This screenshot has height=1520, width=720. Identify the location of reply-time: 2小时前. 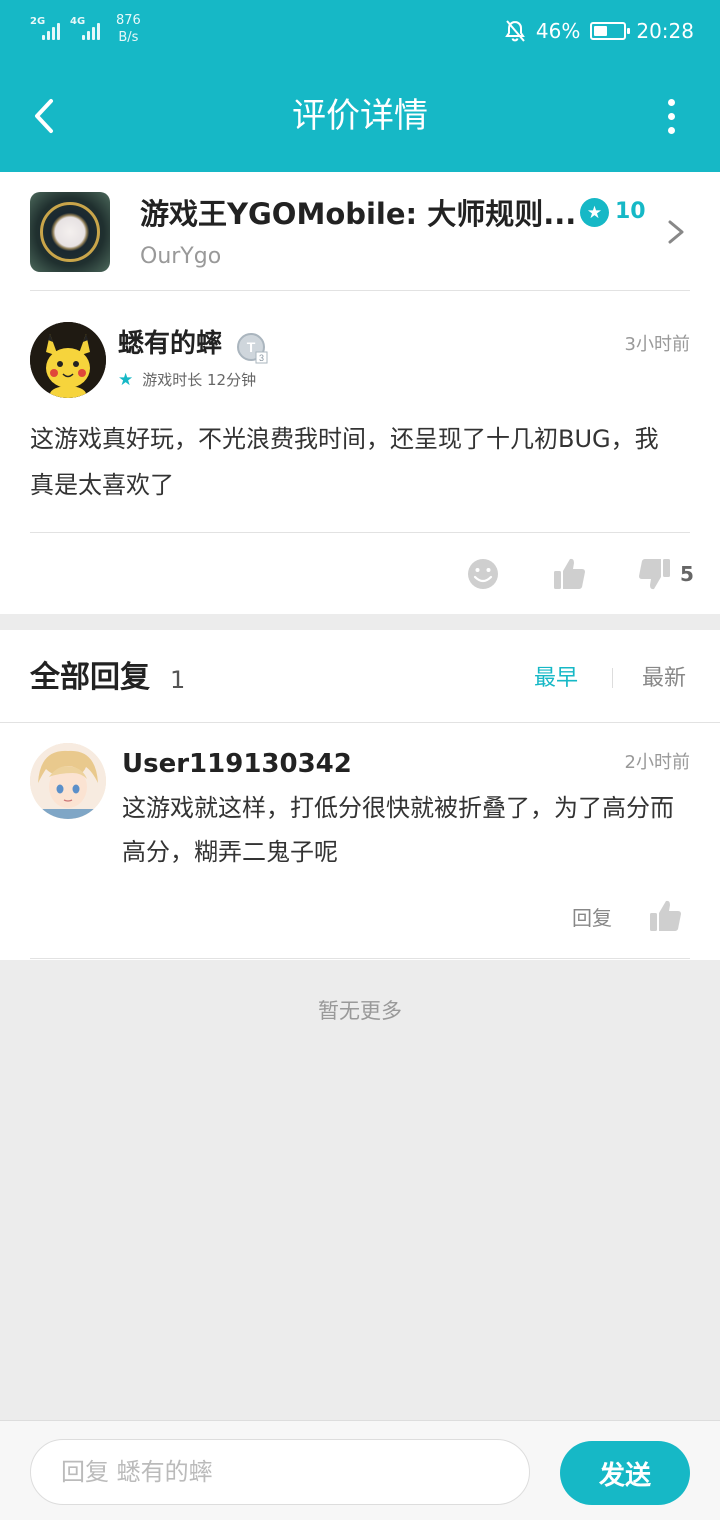
(657, 762).